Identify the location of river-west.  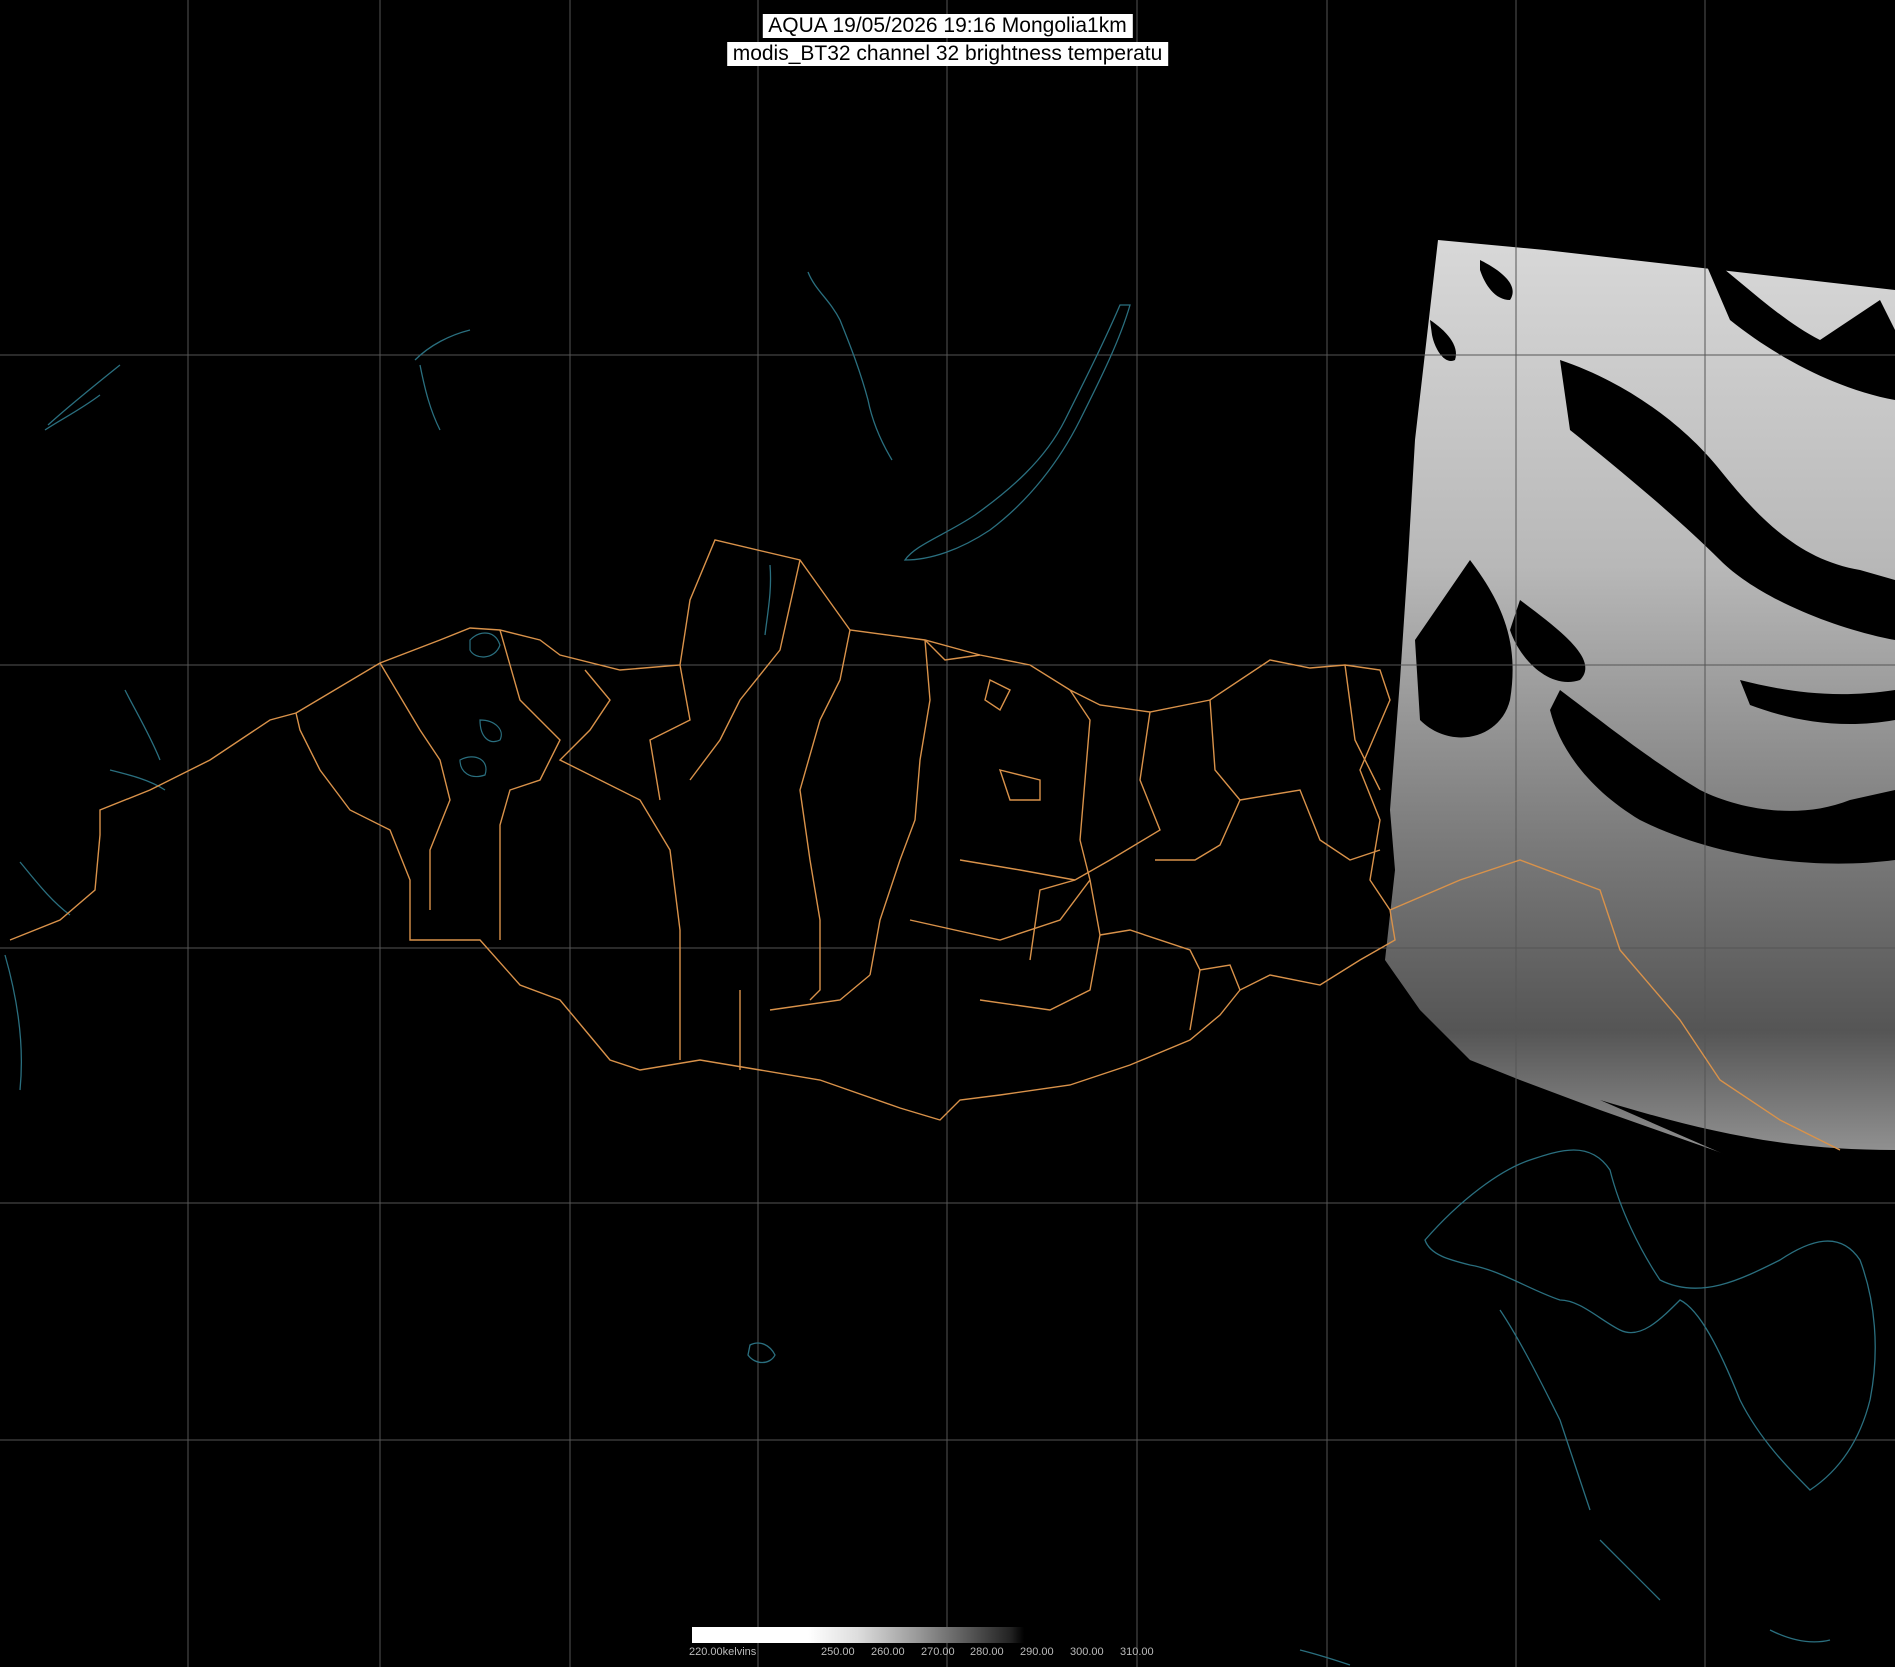
(442, 380).